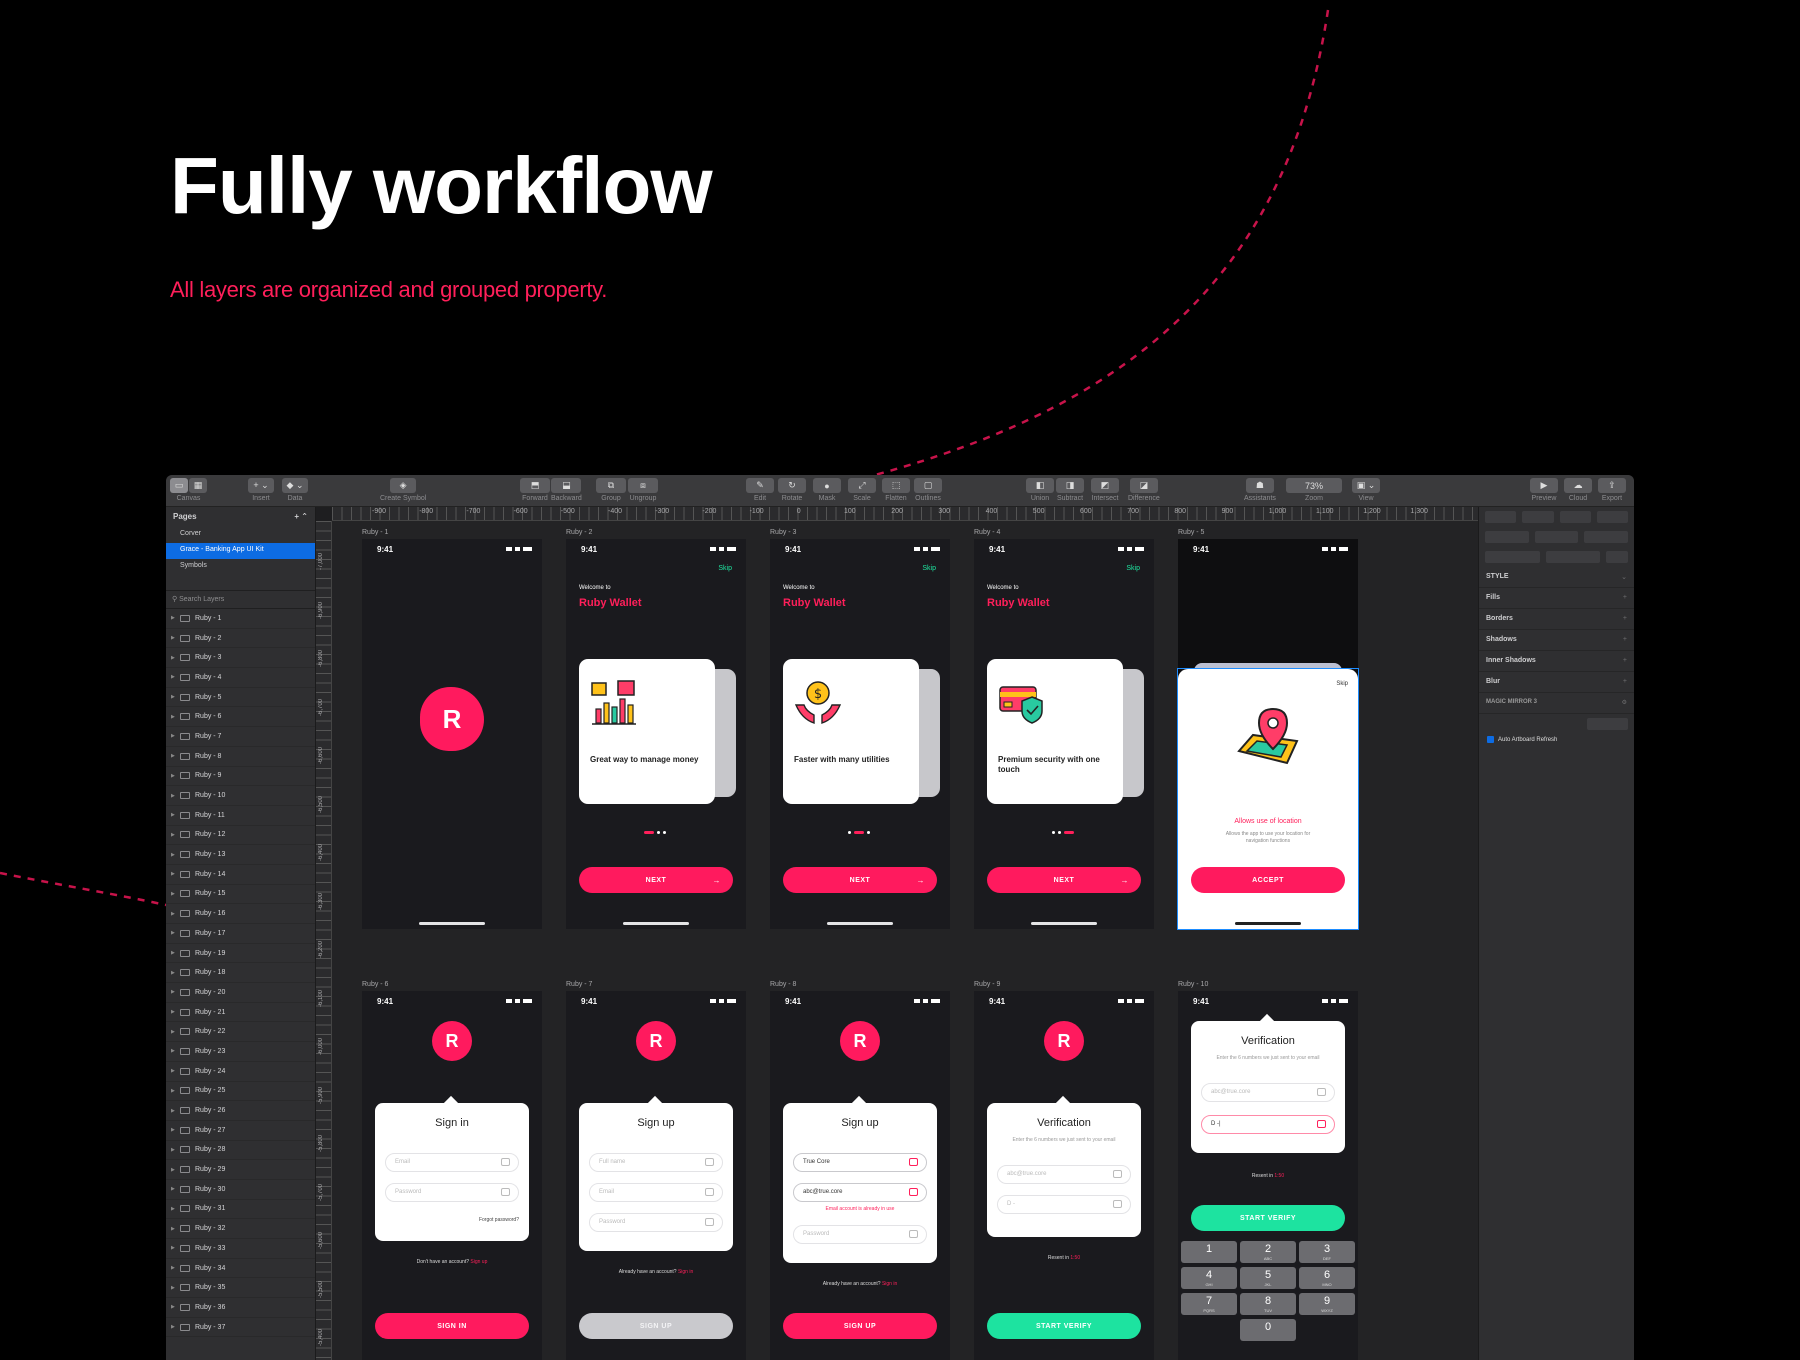  I want to click on mask-button: ● Mask, so click(827, 490).